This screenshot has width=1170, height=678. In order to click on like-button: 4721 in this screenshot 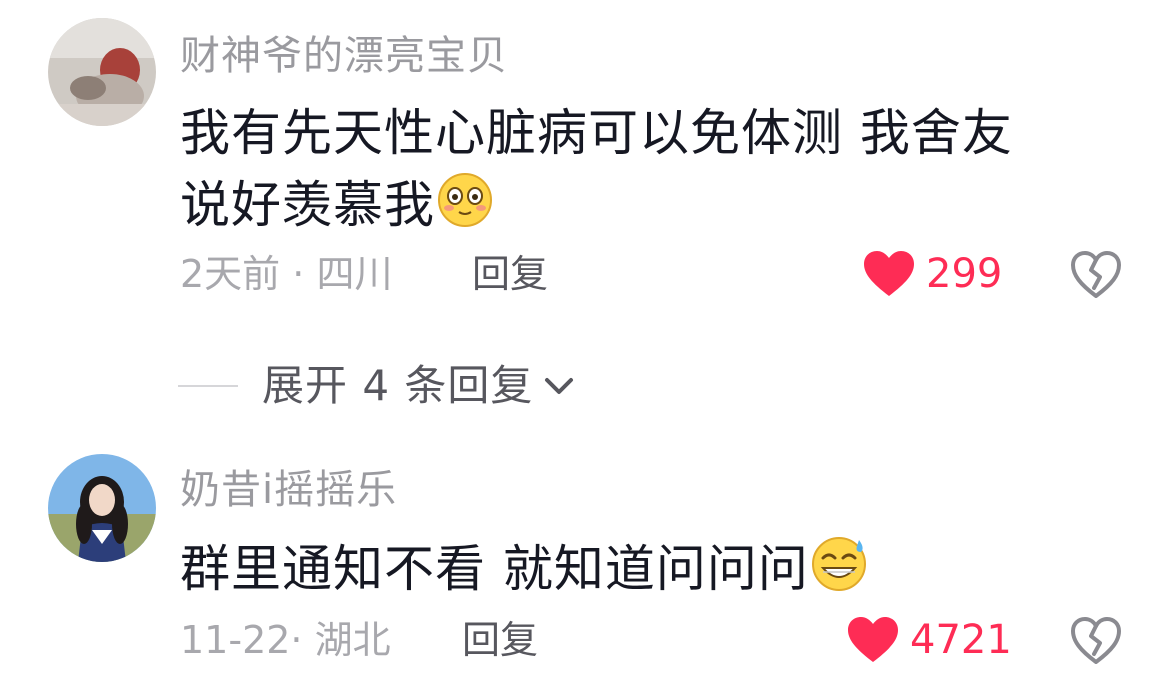, I will do `click(929, 640)`.